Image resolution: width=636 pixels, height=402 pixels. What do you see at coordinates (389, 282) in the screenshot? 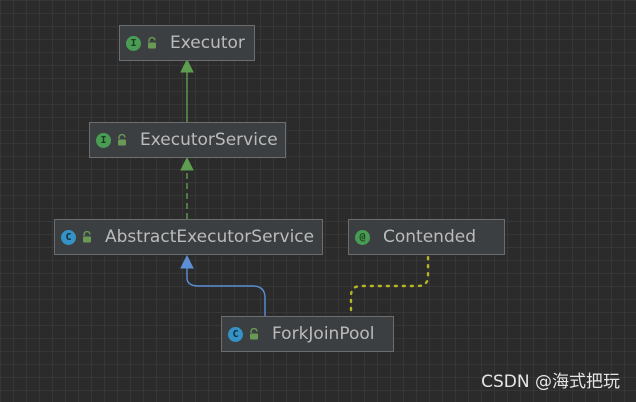
I see `edge-annotated-by` at bounding box center [389, 282].